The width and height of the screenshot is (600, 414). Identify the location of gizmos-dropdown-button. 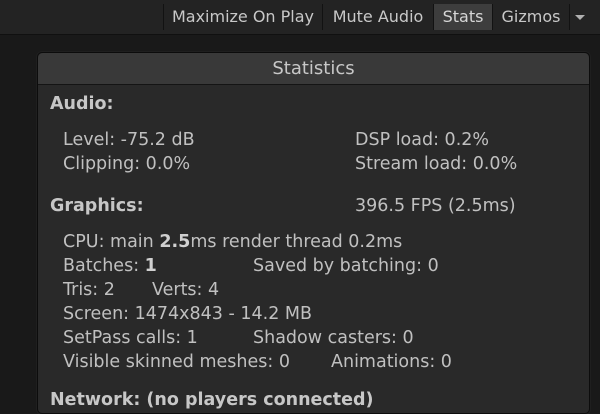
(579, 17).